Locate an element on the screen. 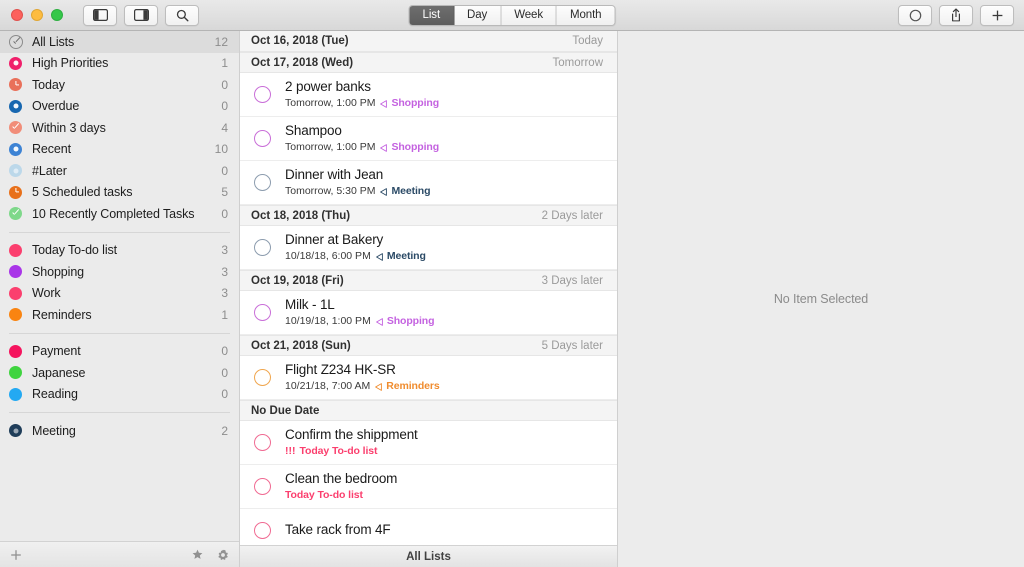 The width and height of the screenshot is (1024, 567). sidebar-item-reminders: Reminders 1 is located at coordinates (119, 315).